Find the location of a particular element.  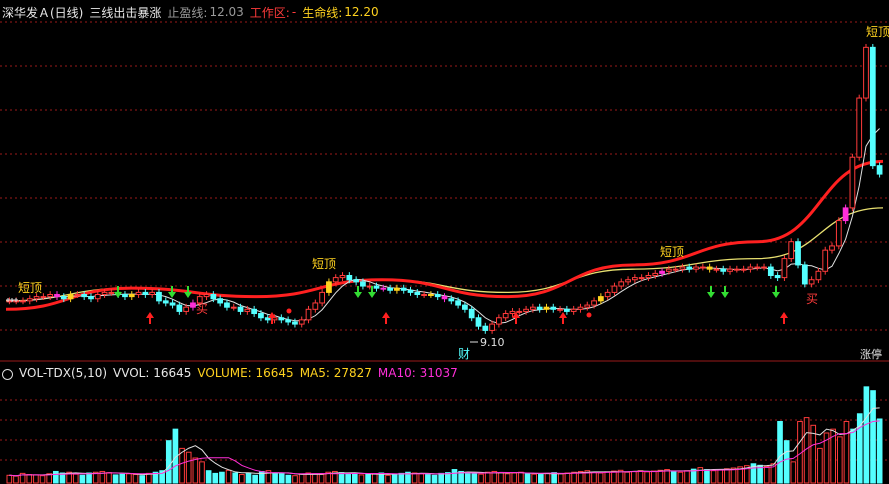

short-top-label: 短顶 is located at coordinates (877, 32).